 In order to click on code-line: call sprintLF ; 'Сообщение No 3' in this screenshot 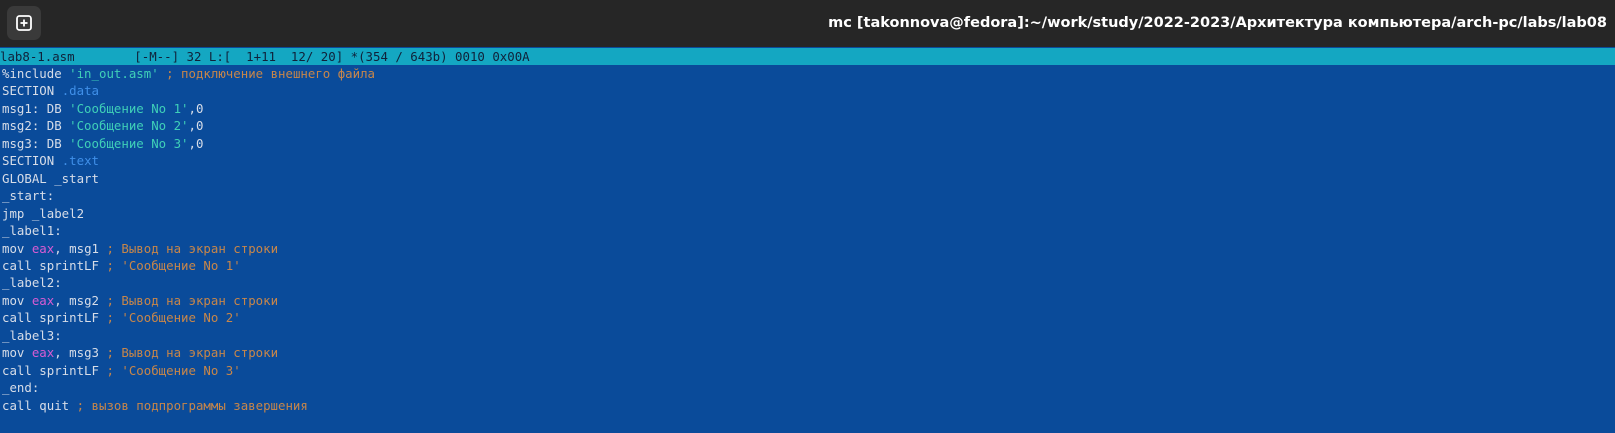, I will do `click(121, 371)`.